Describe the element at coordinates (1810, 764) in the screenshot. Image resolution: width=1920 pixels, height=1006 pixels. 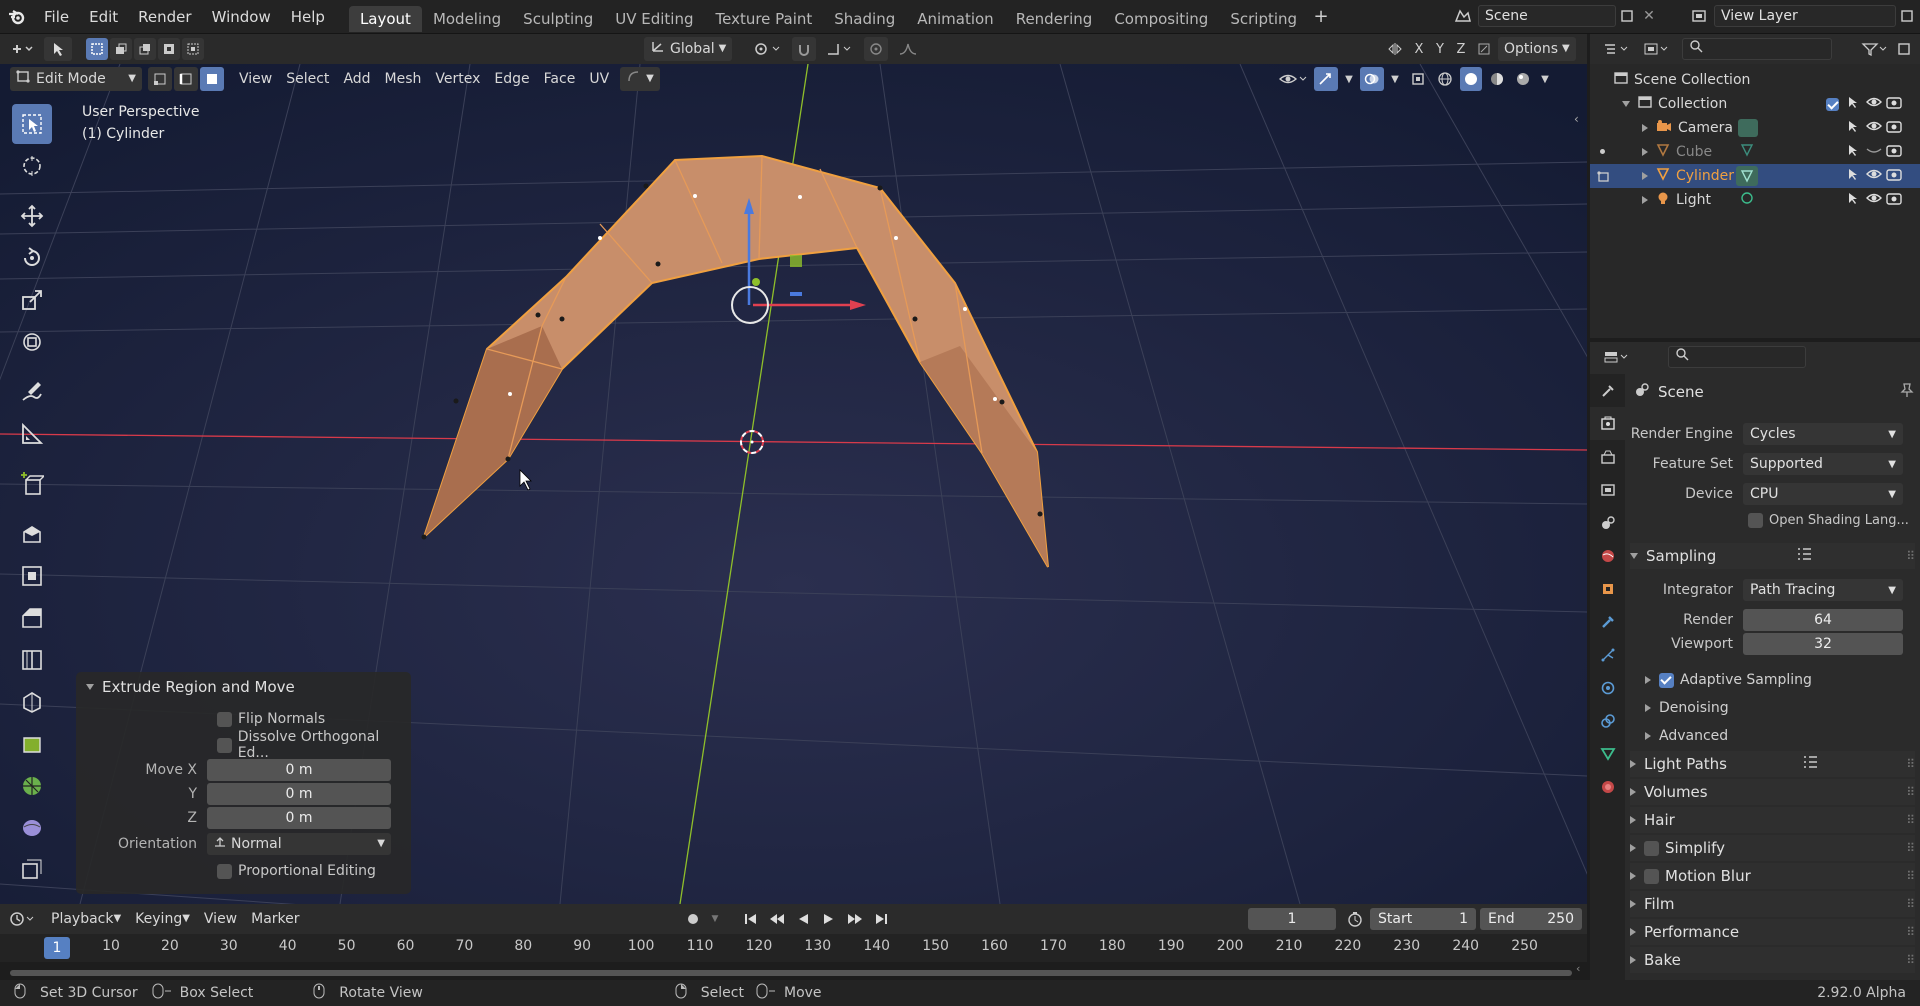
I see `presets-icon` at that location.